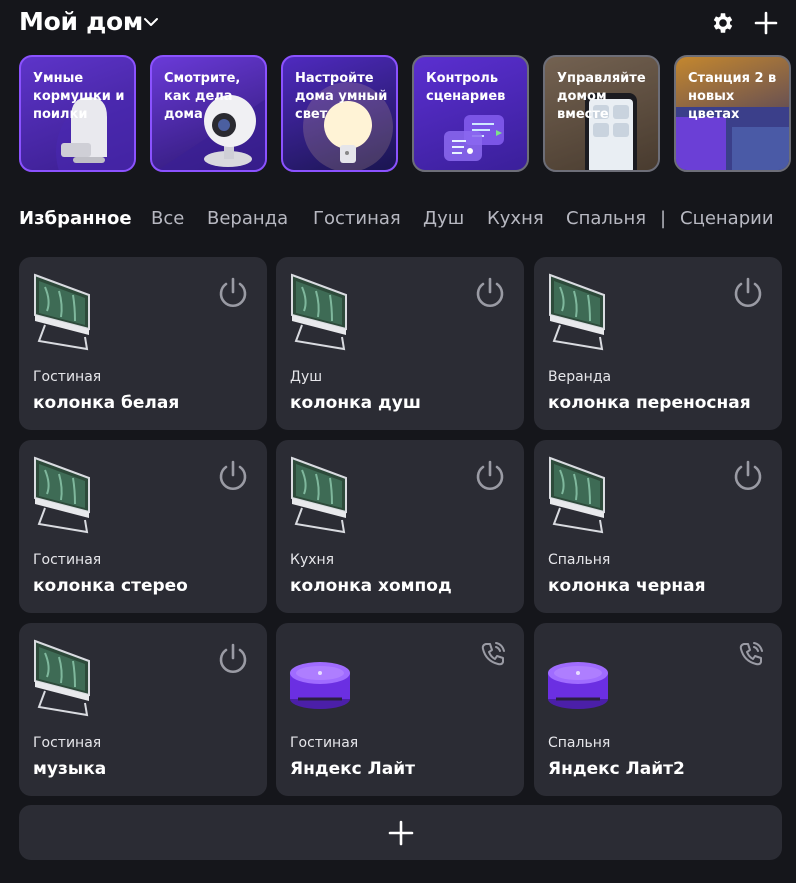 This screenshot has height=883, width=796. I want to click on device-name: колонка стерео, so click(110, 586).